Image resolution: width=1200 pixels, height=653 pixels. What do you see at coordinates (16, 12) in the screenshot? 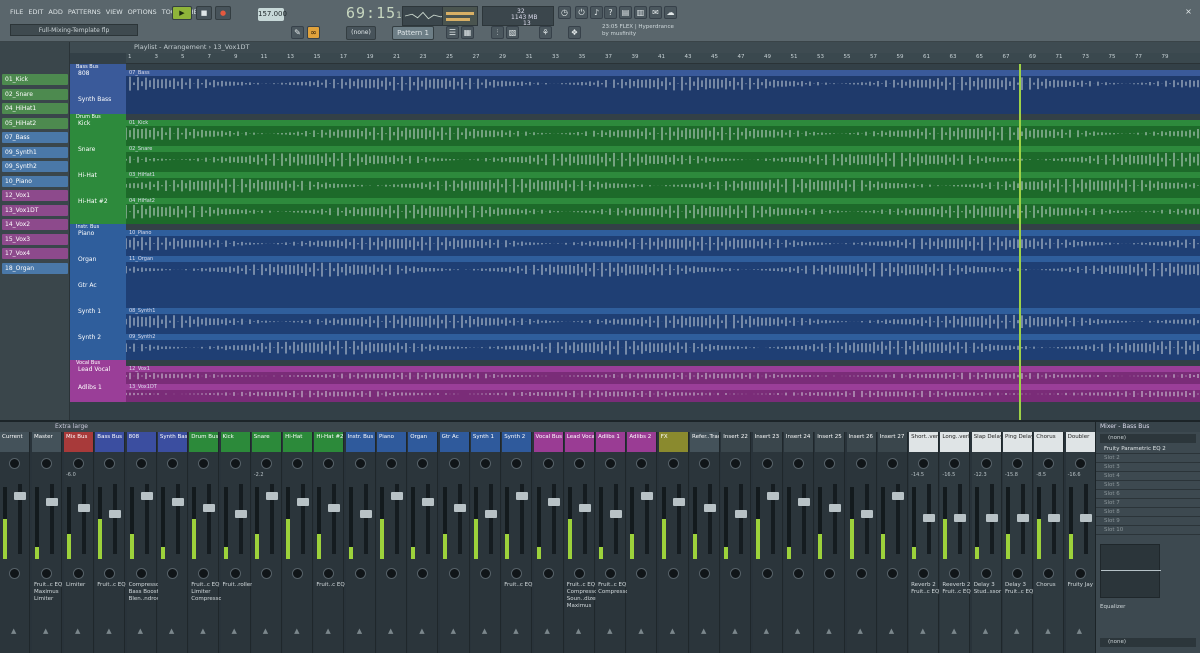
I see `menu-file: FILE` at bounding box center [16, 12].